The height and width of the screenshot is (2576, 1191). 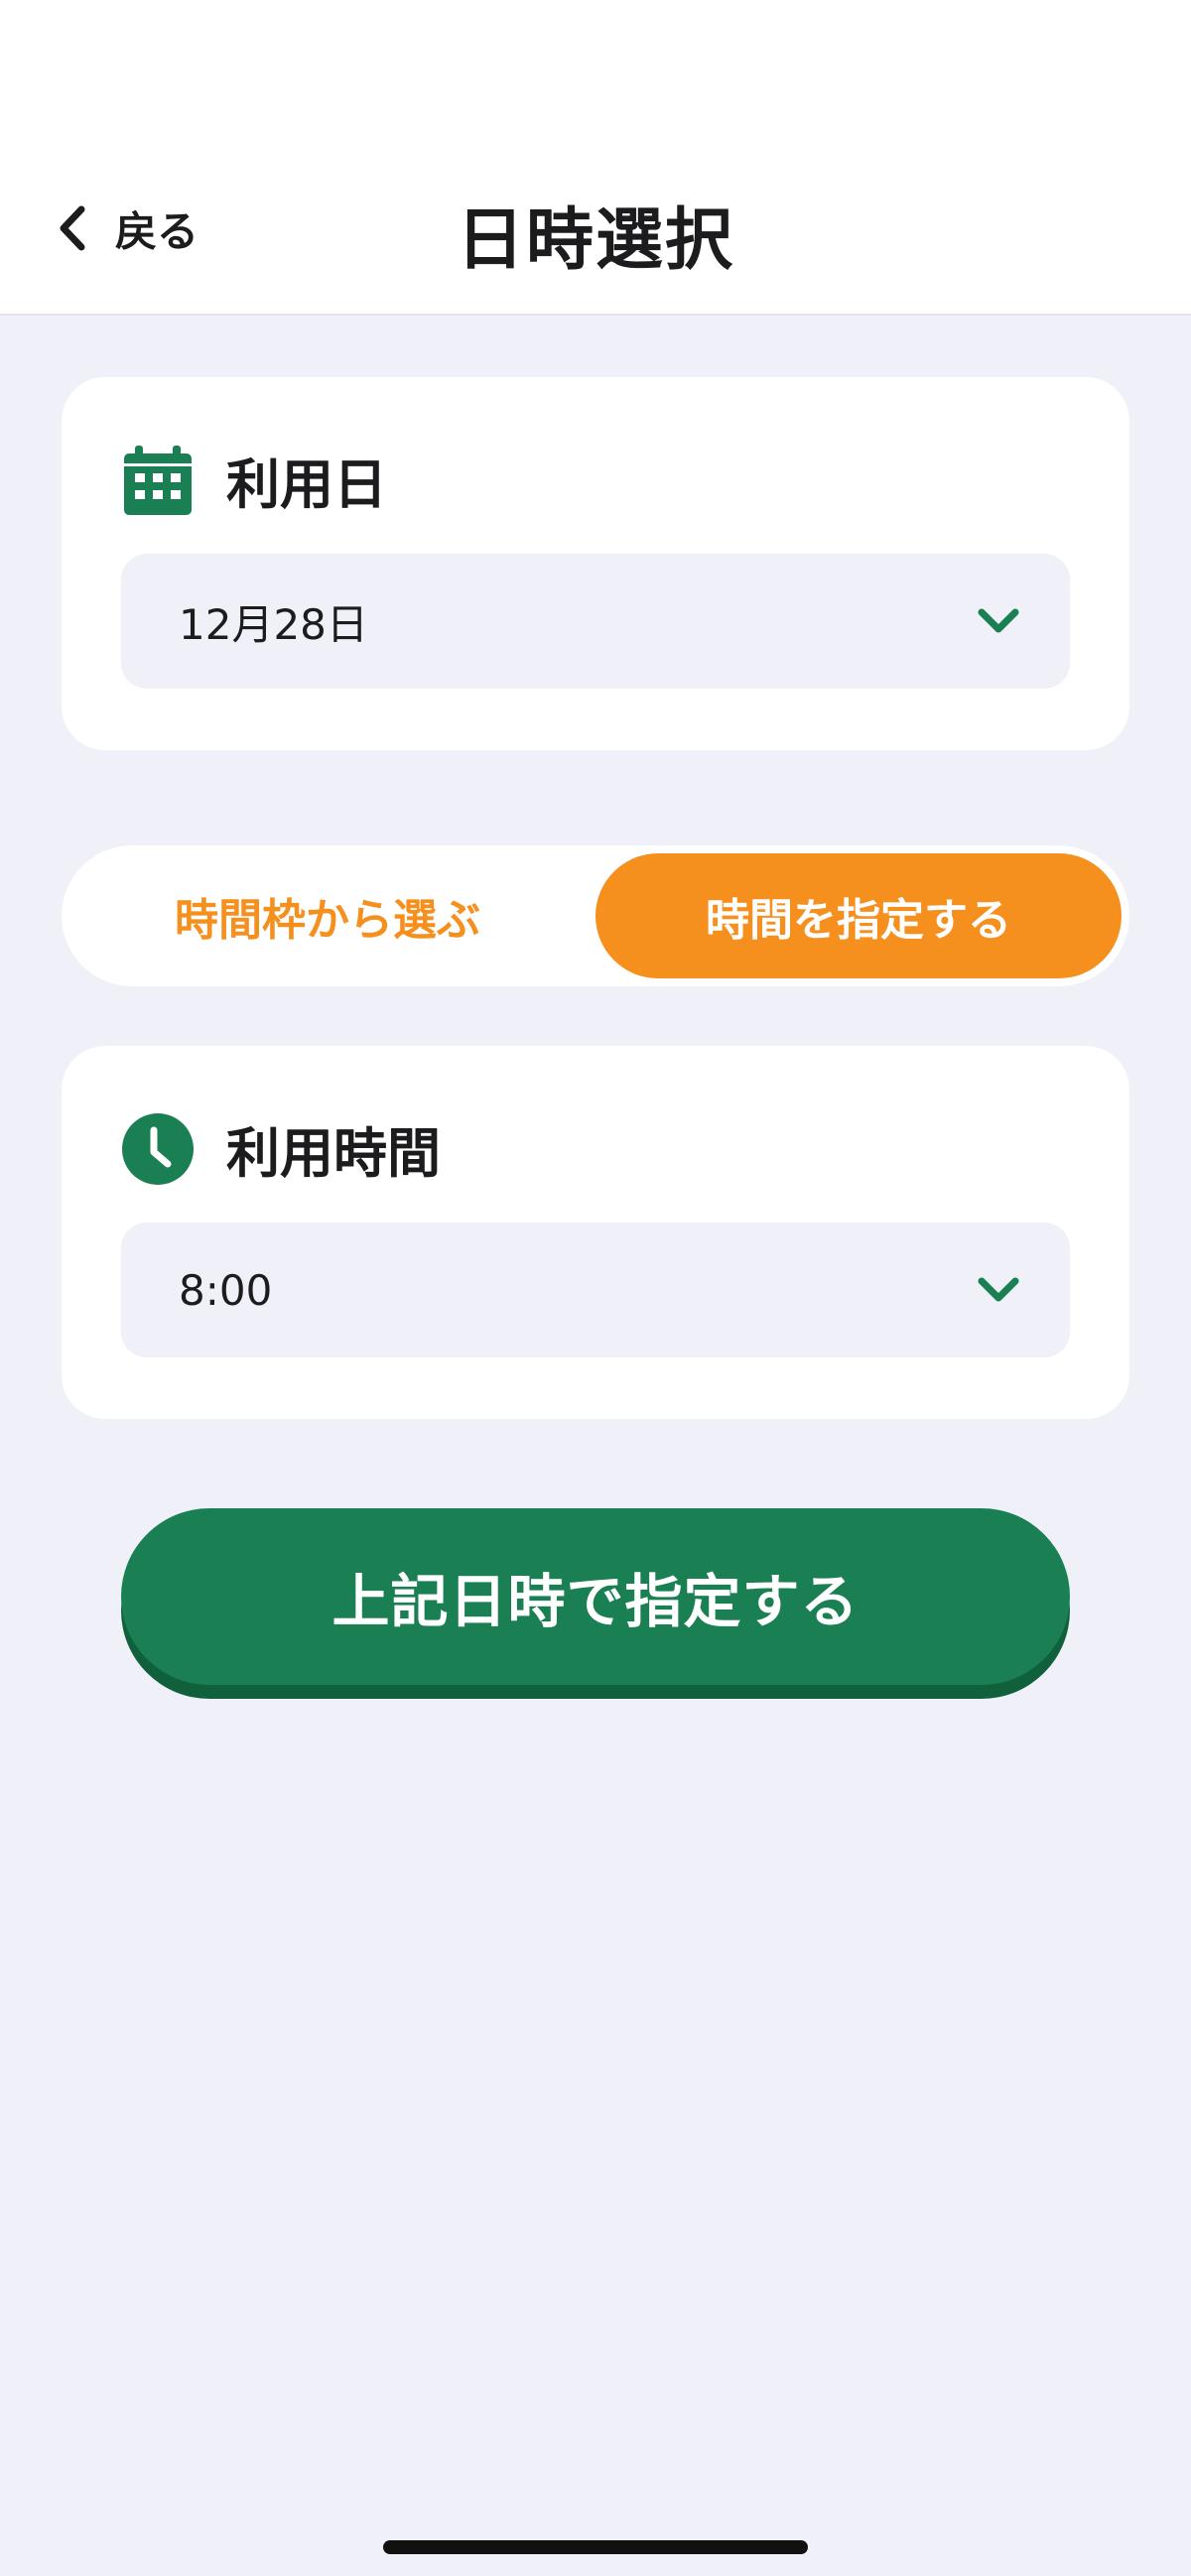 I want to click on date-card: 利用日 12月28日, so click(x=595, y=563).